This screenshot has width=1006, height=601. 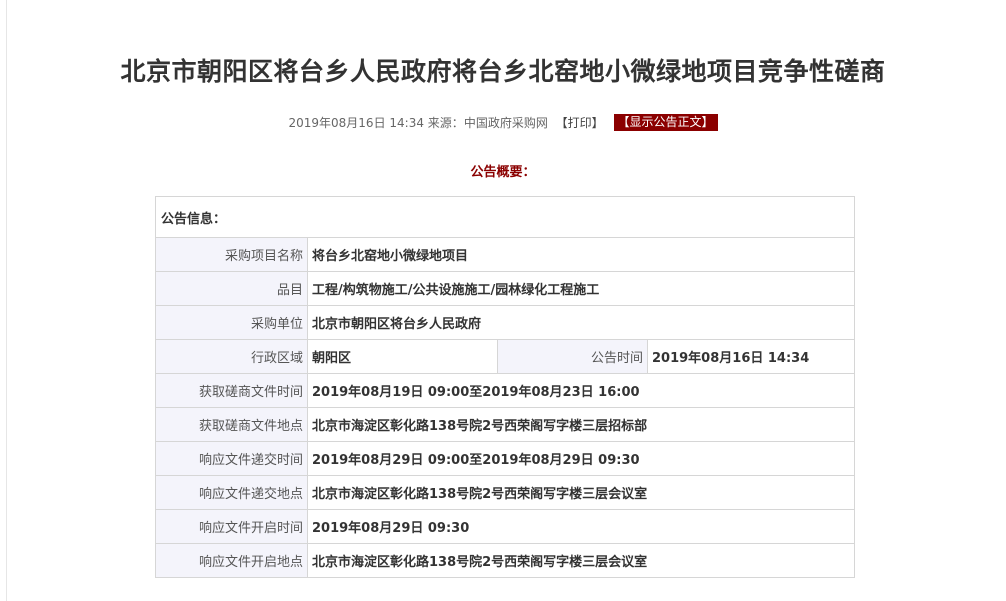 I want to click on row-label: 响应文件开启时间, so click(x=231, y=526).